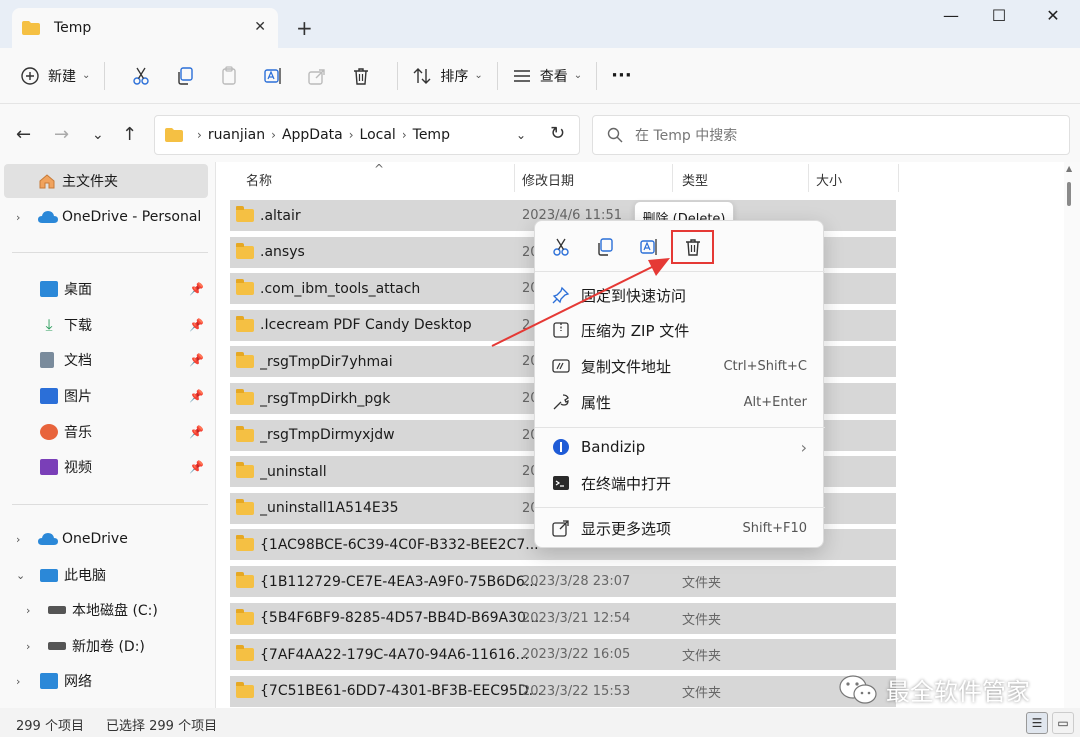 The height and width of the screenshot is (737, 1080). I want to click on tab-temp: Temp ✕, so click(145, 28).